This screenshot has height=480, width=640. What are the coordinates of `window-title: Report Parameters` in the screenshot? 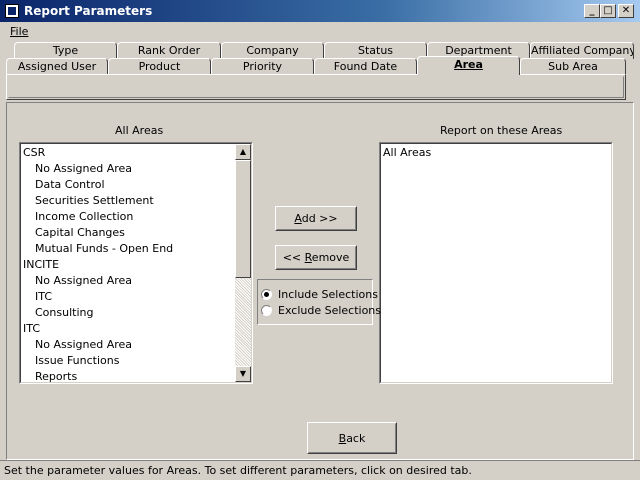 It's located at (88, 11).